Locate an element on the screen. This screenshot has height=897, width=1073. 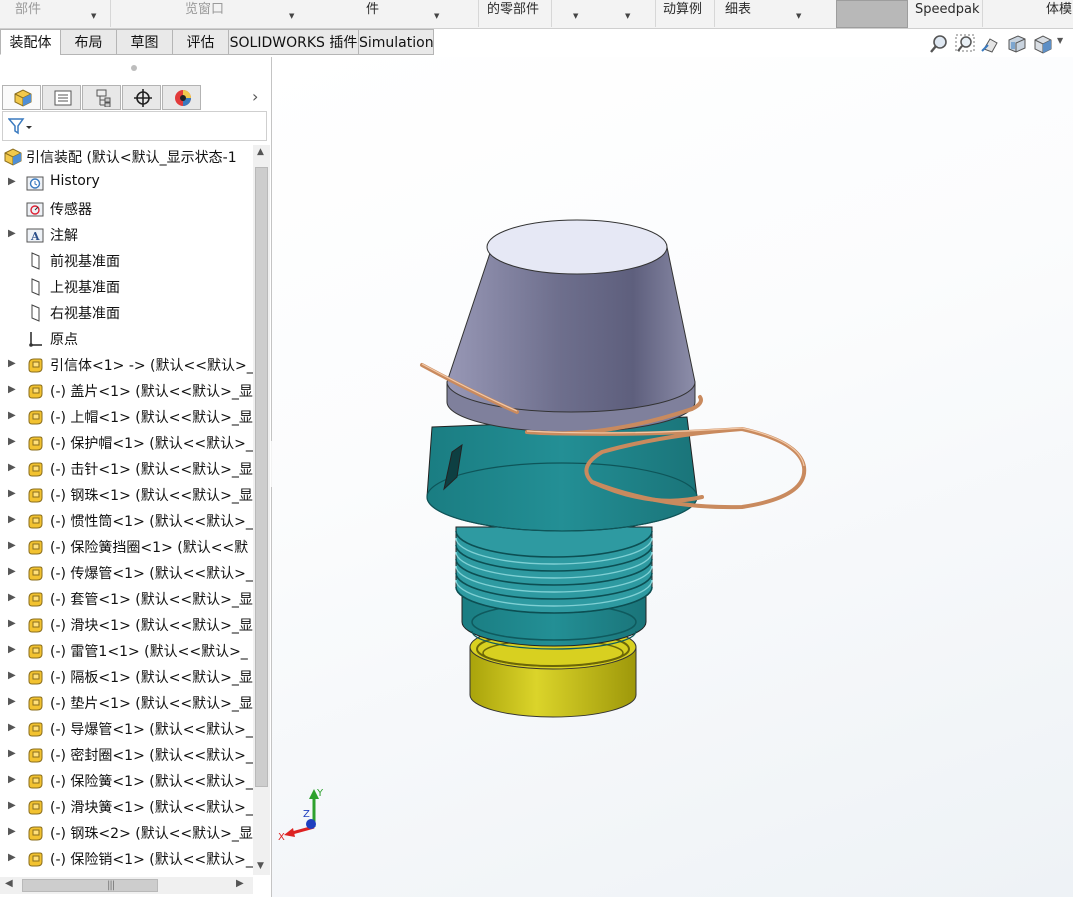
tab-evaluate: 评估 is located at coordinates (200, 42).